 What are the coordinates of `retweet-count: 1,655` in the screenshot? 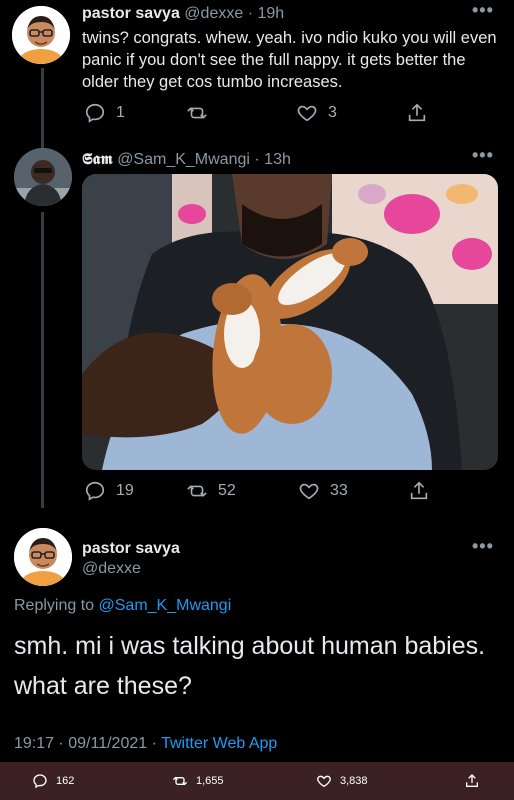 It's located at (210, 781).